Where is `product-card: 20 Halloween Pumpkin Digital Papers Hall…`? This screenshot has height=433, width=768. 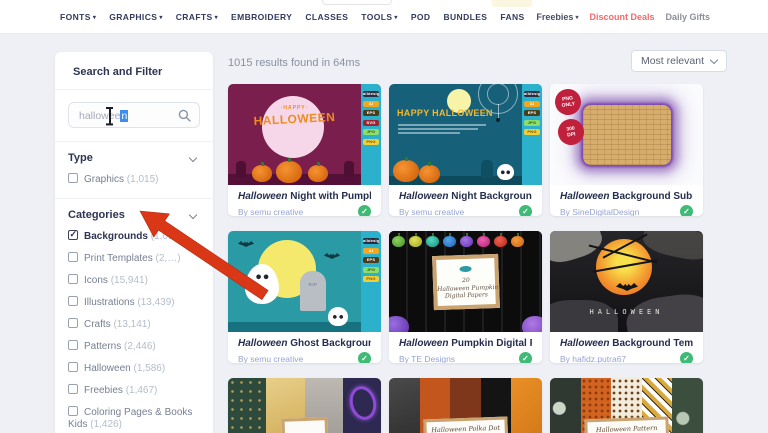 product-card: 20 Halloween Pumpkin Digital Papers Hall… is located at coordinates (465, 297).